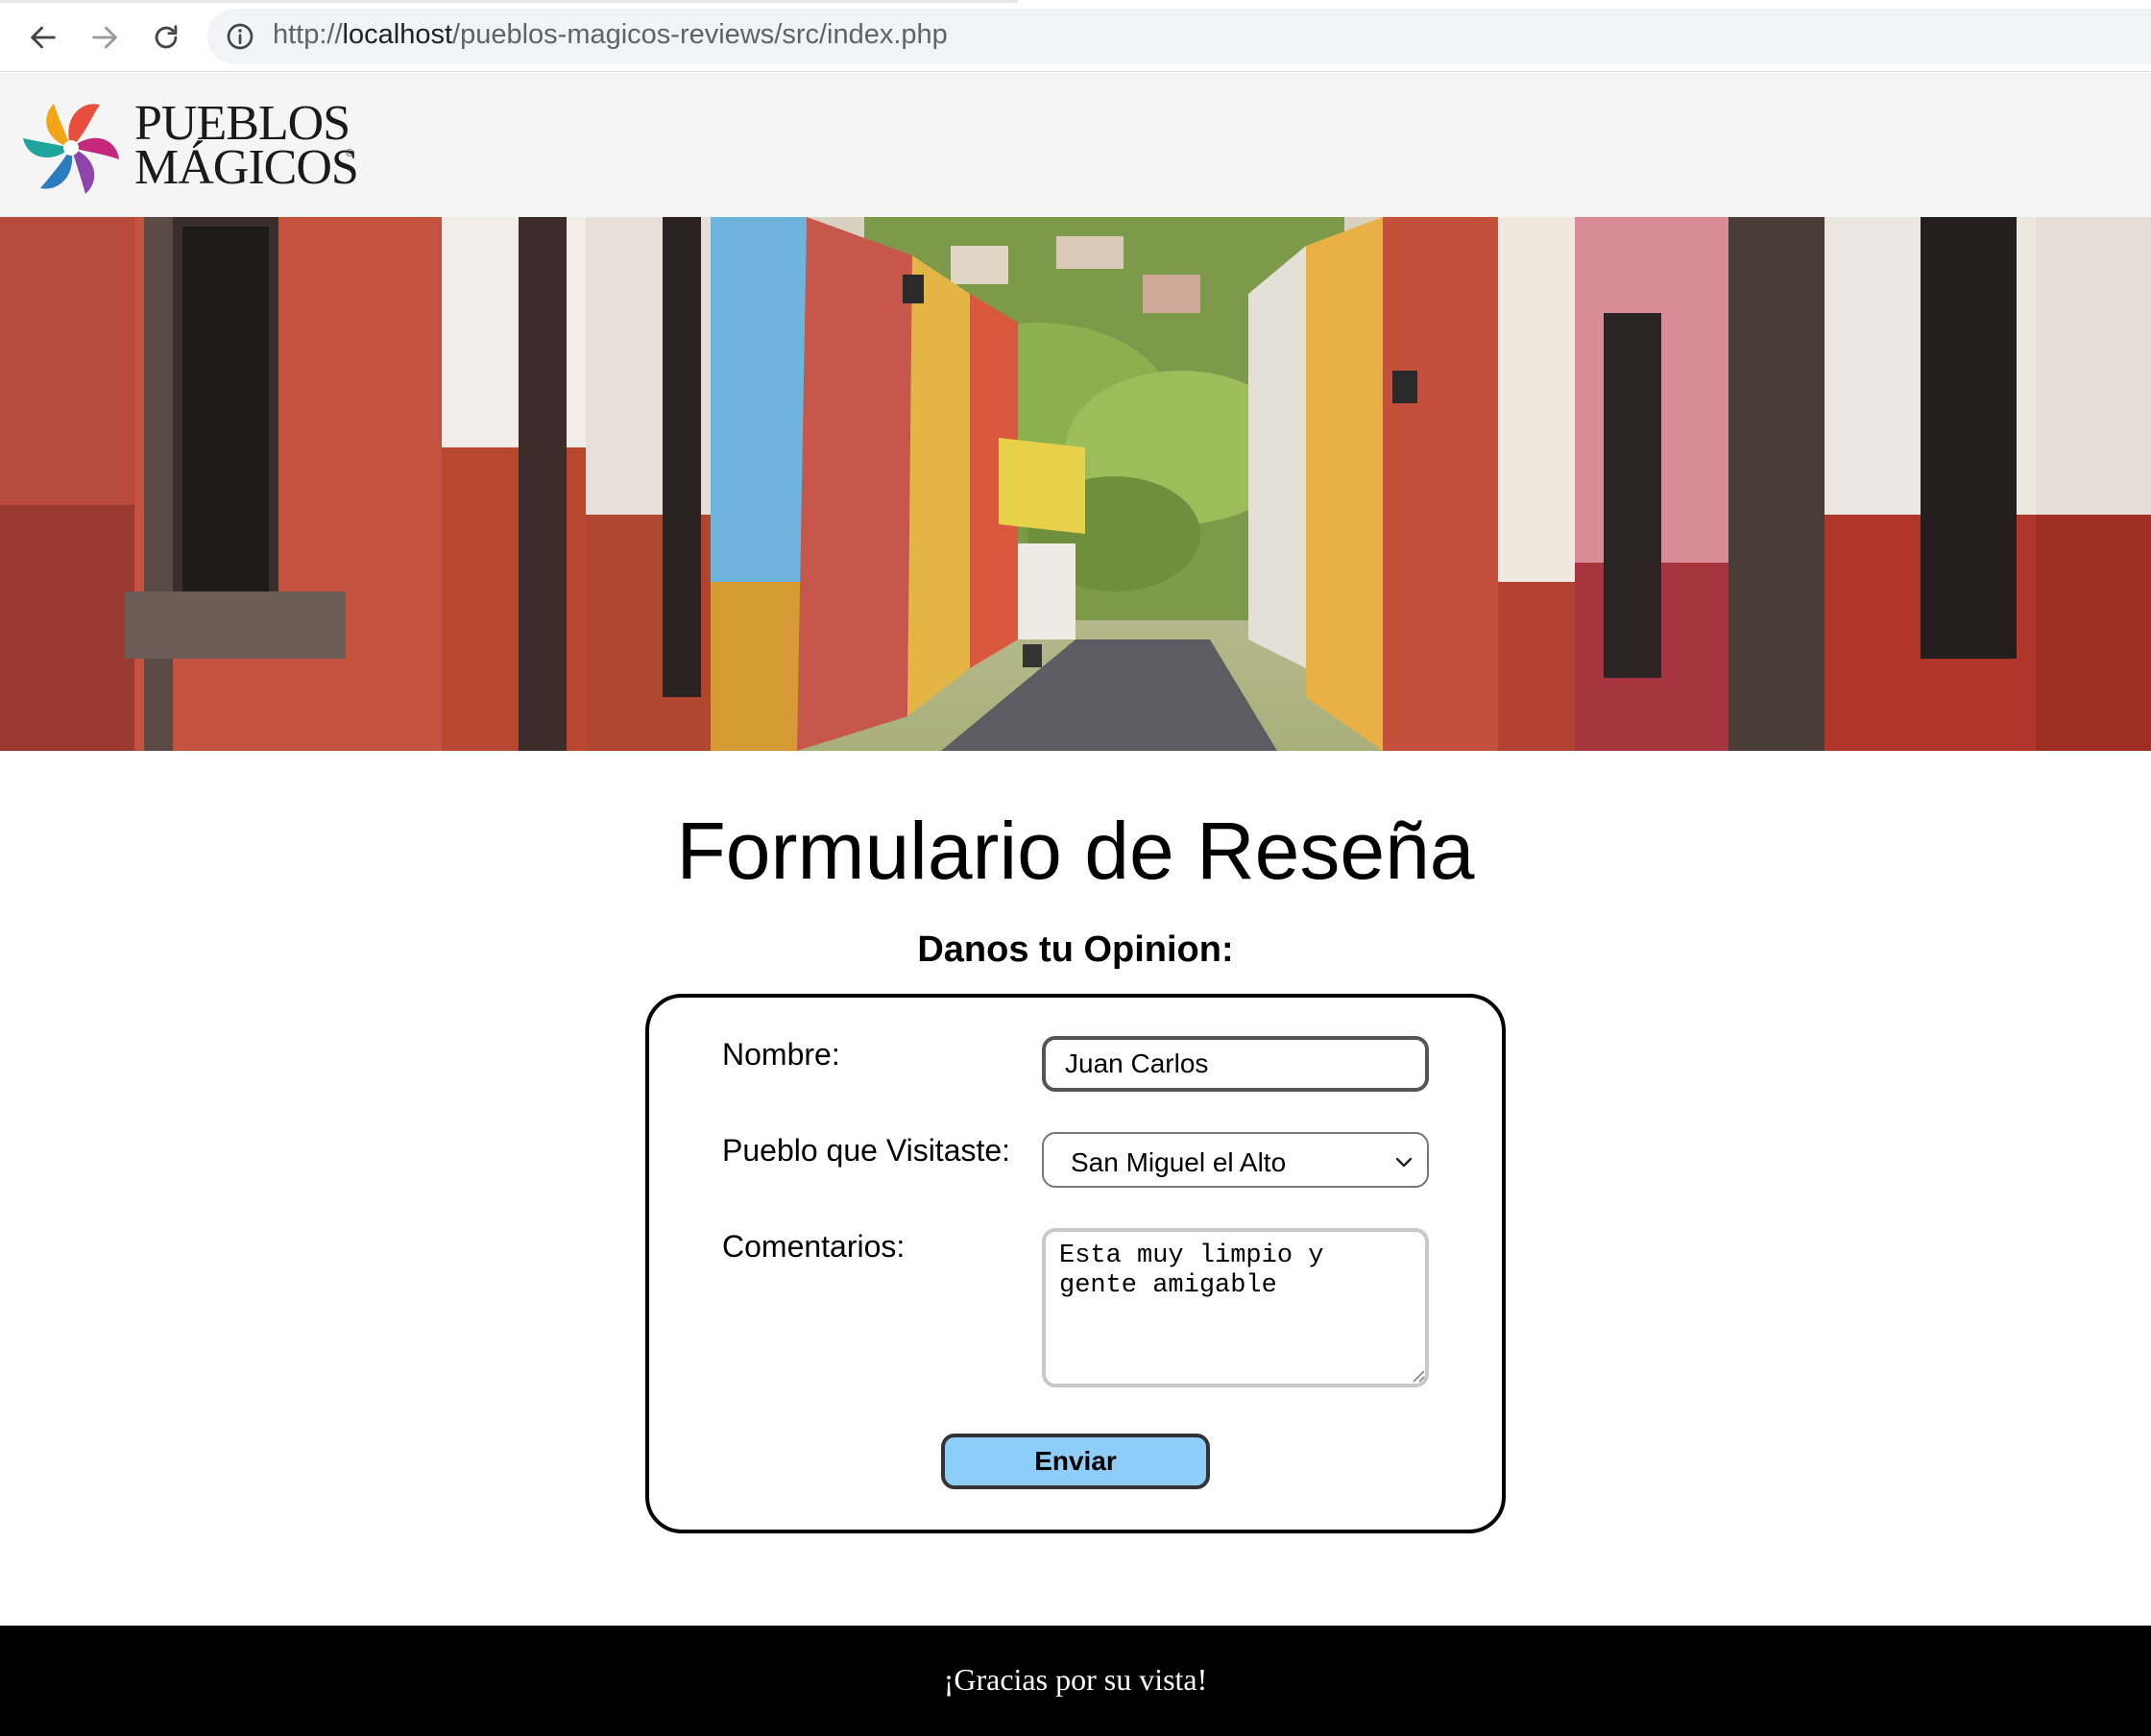  I want to click on footer-message: ¡Gracias por su vista!, so click(1075, 1679).